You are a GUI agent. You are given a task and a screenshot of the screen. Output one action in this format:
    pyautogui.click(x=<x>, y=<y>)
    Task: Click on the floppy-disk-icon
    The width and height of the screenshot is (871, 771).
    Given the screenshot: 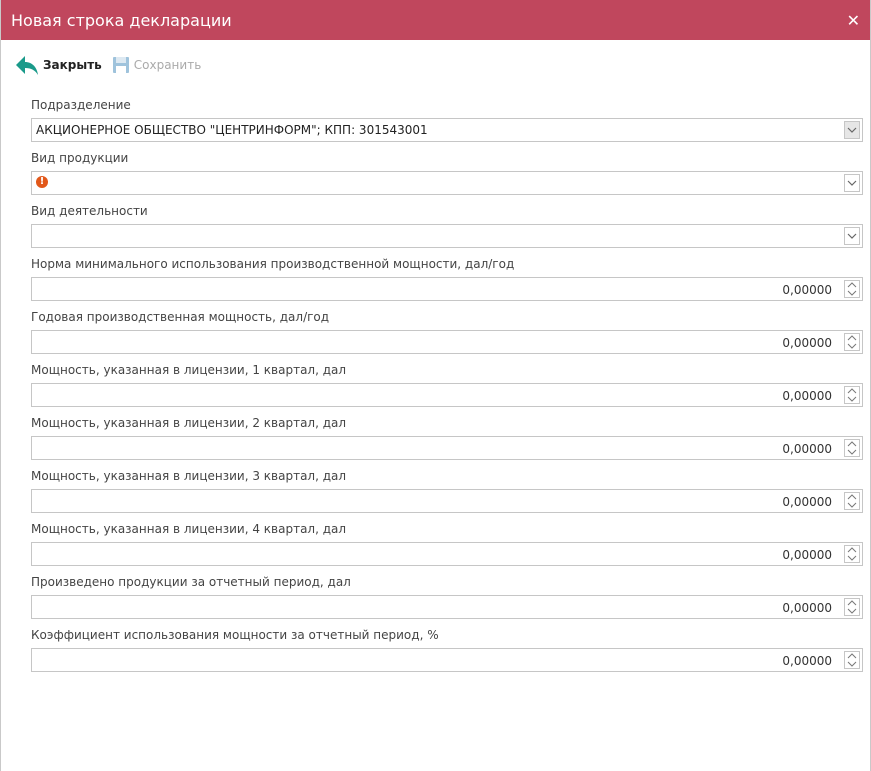 What is the action you would take?
    pyautogui.click(x=120, y=65)
    